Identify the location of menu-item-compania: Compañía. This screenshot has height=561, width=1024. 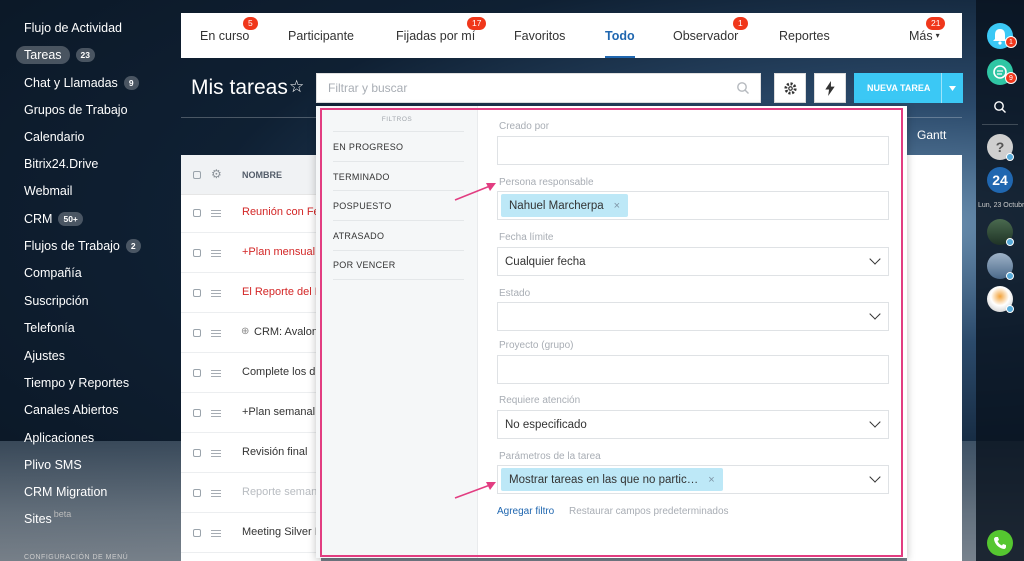
(53, 273).